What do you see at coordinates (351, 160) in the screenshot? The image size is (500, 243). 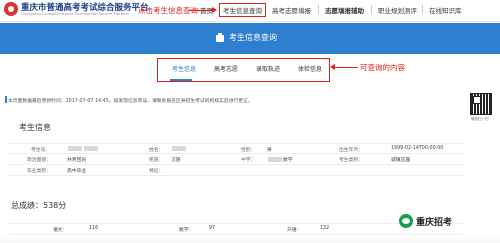 I see `label-category: 考生类别：` at bounding box center [351, 160].